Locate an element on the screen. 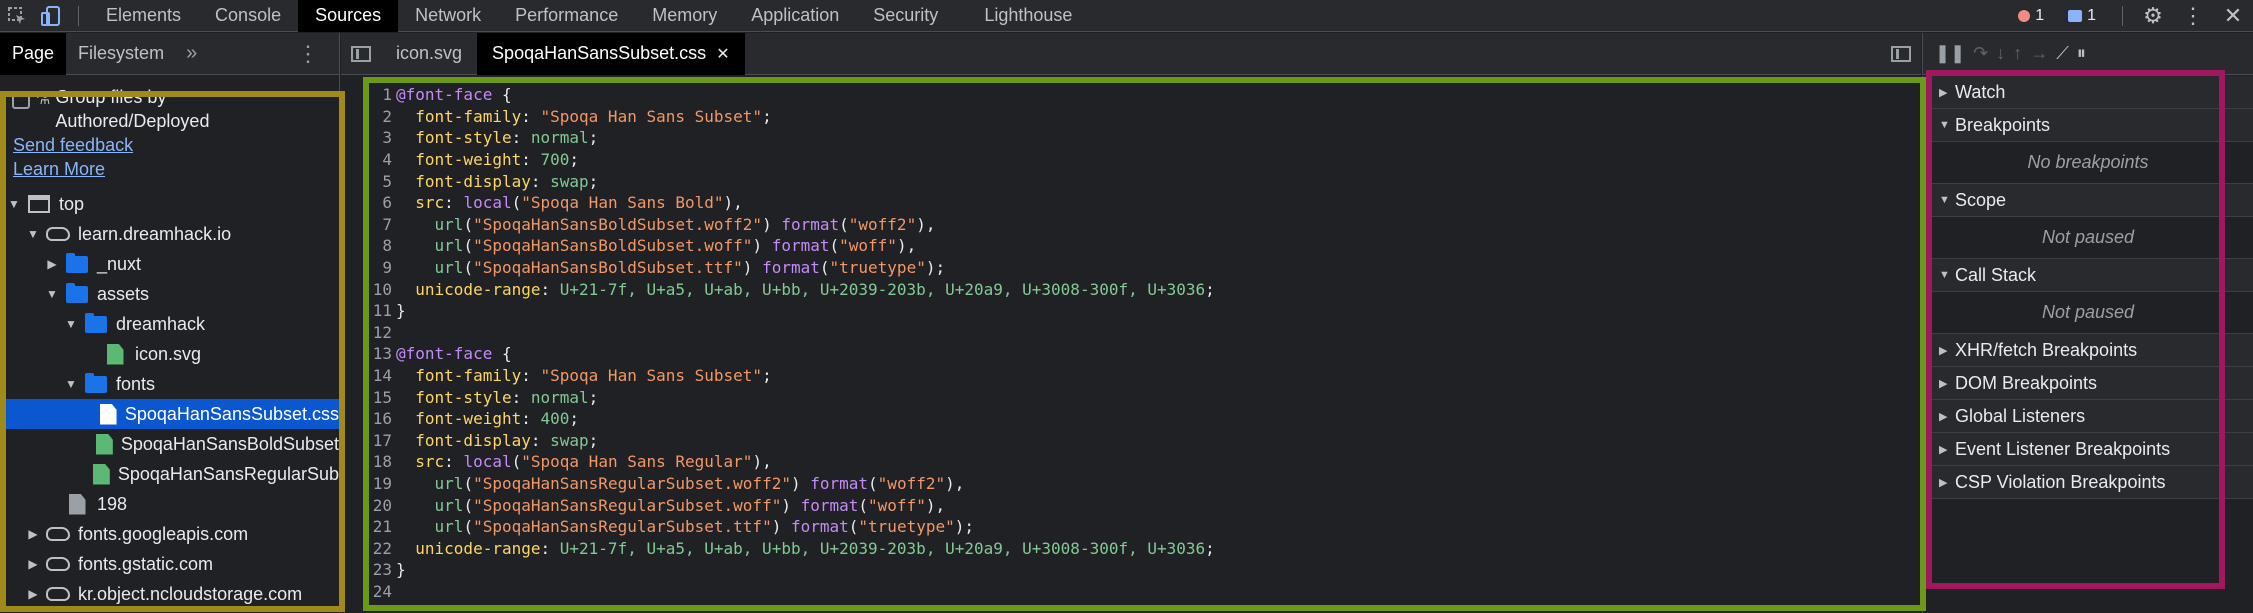 The height and width of the screenshot is (613, 2253). deactivate-breakpoints-icon: ⟋ is located at coordinates (2062, 53).